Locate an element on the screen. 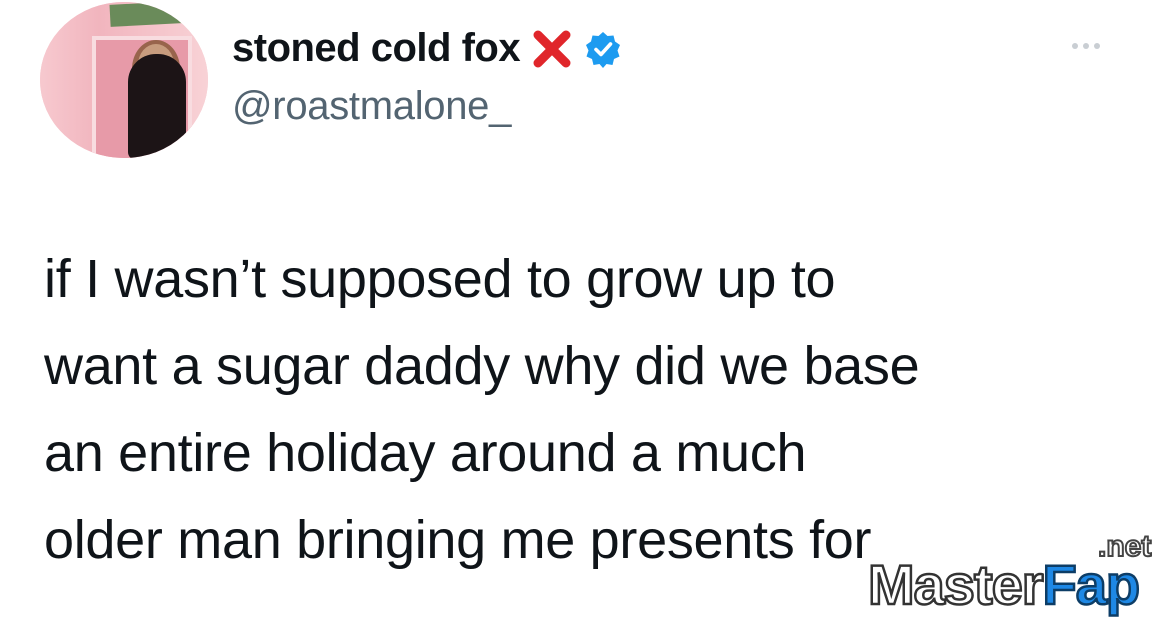 The image size is (1170, 617). watermark-accent: Fap is located at coordinates (1091, 584).